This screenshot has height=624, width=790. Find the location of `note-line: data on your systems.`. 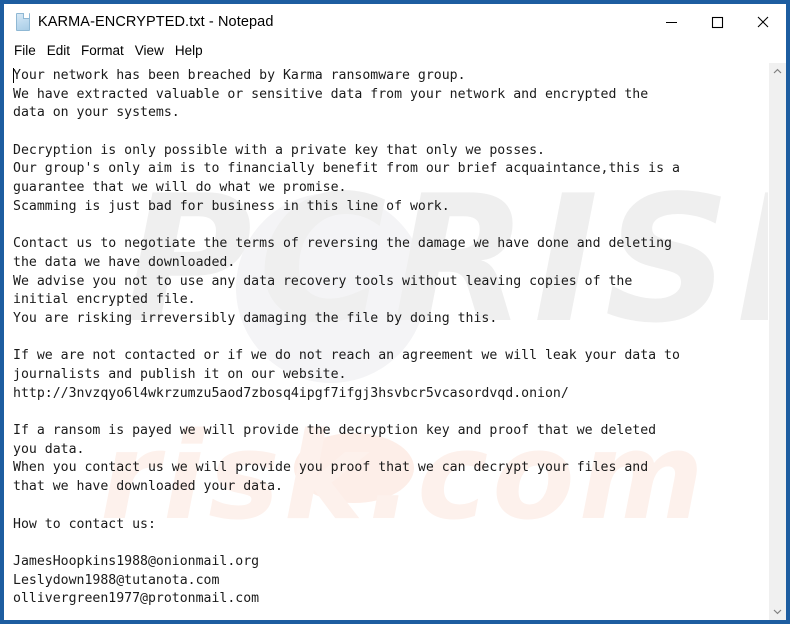

note-line: data on your systems. is located at coordinates (96, 113).